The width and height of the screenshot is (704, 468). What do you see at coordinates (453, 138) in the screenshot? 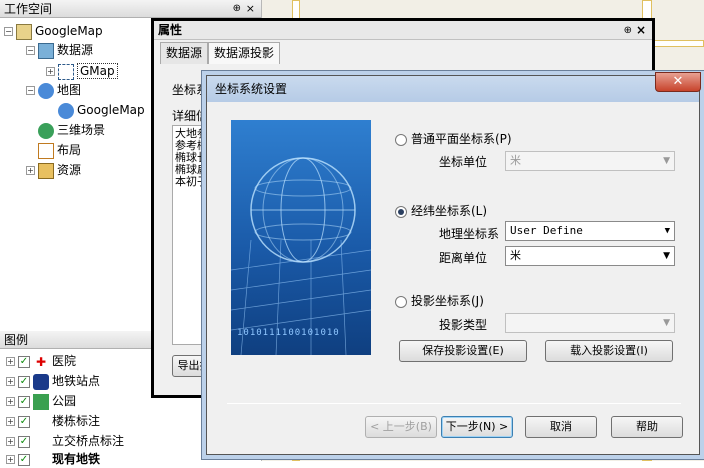
I see `plane-coord-option: 普通平面坐标系(P)` at bounding box center [453, 138].